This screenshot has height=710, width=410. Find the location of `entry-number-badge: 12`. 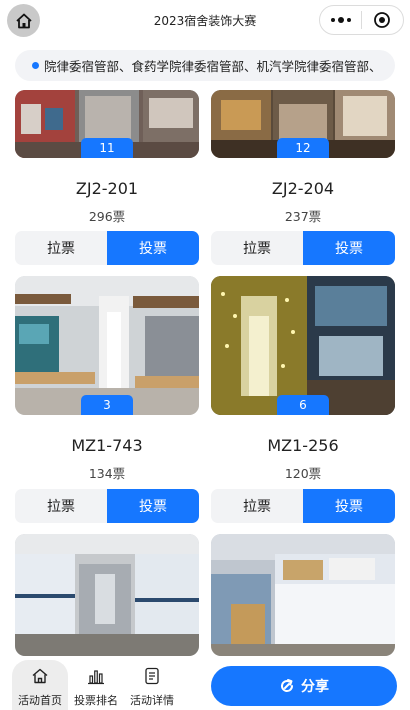

entry-number-badge: 12 is located at coordinates (303, 148).